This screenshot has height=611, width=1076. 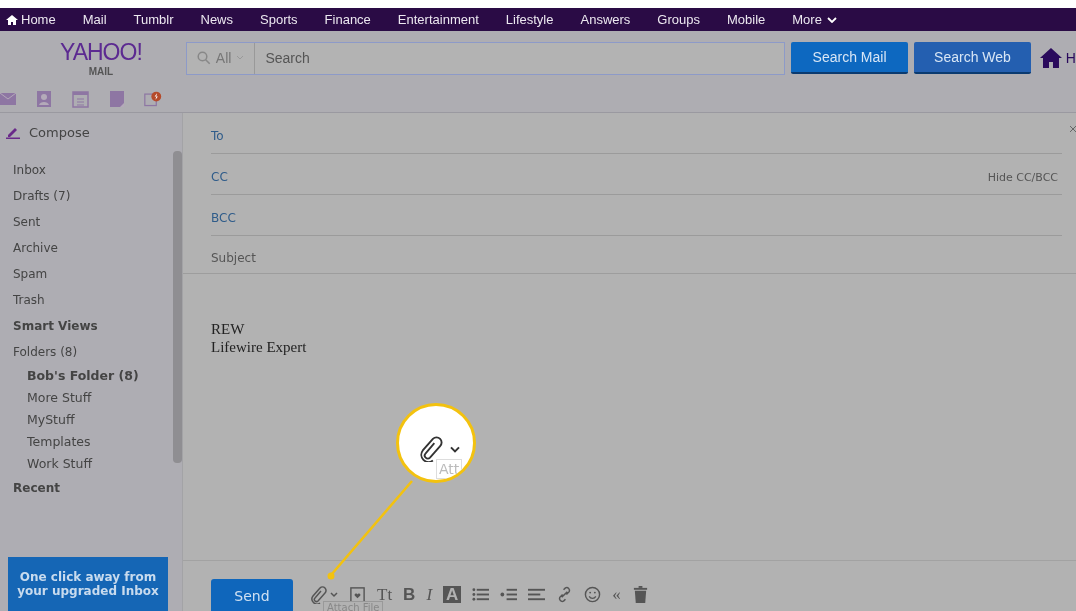 What do you see at coordinates (94, 19) in the screenshot?
I see `nav-link: Mail` at bounding box center [94, 19].